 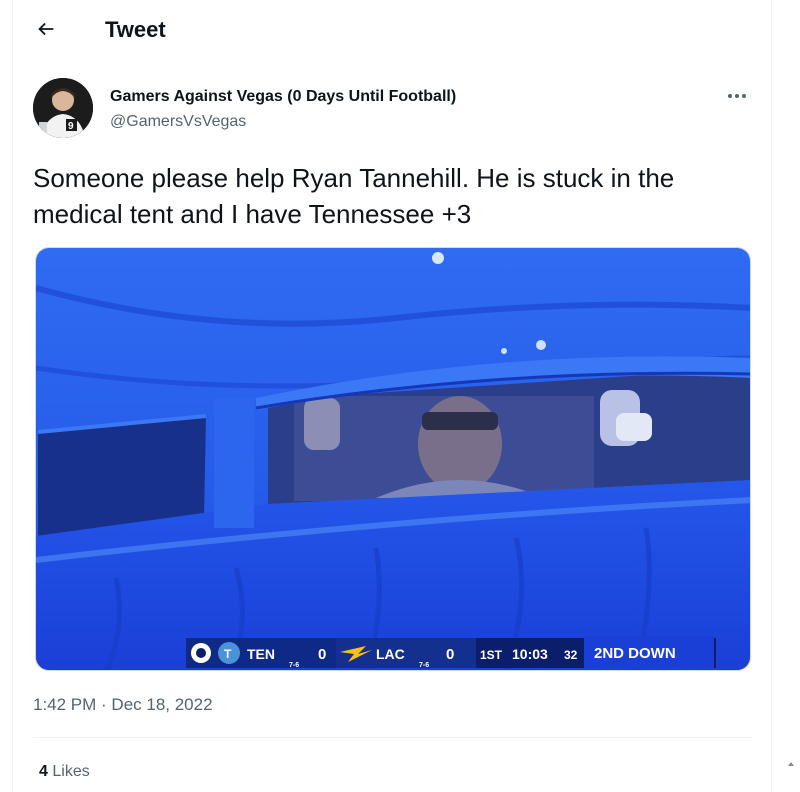 I want to click on down-indicator: 2ND DOWN, so click(x=635, y=653).